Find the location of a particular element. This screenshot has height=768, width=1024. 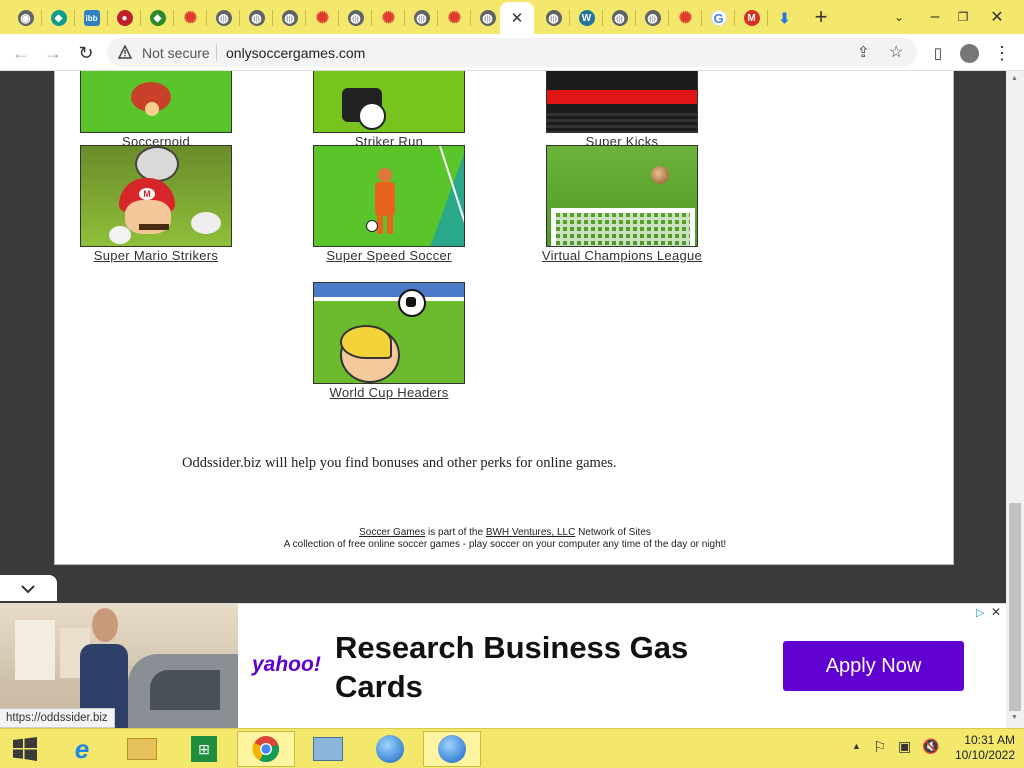

clock: 10:31 AM 10/10/2022 is located at coordinates (980, 748).